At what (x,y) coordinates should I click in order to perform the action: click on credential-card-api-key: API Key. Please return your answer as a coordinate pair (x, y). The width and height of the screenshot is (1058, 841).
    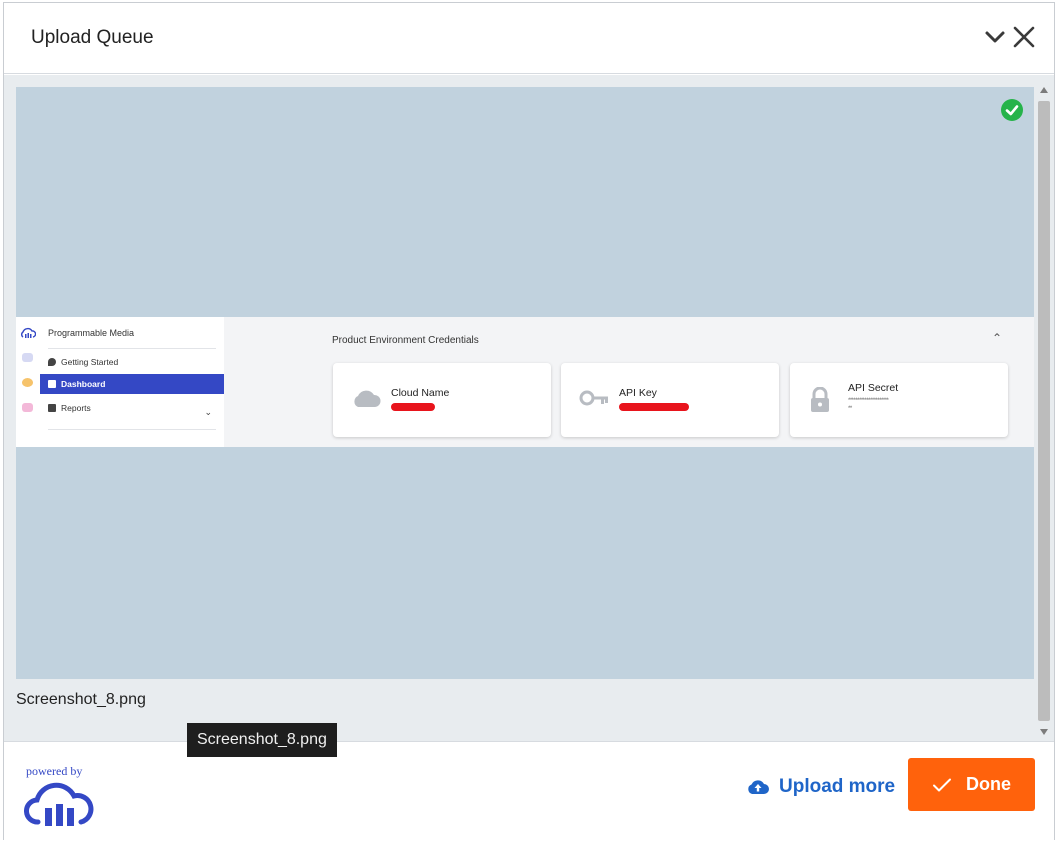
    Looking at the image, I should click on (670, 400).